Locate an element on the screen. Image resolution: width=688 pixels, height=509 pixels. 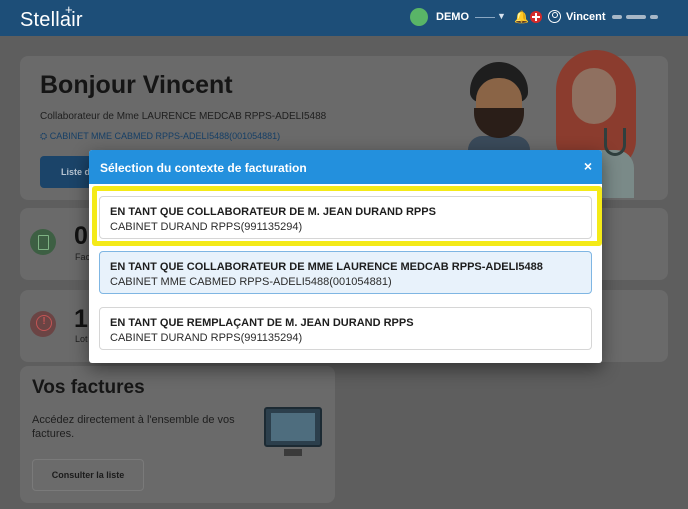
environment-select-line is located at coordinates (485, 17).